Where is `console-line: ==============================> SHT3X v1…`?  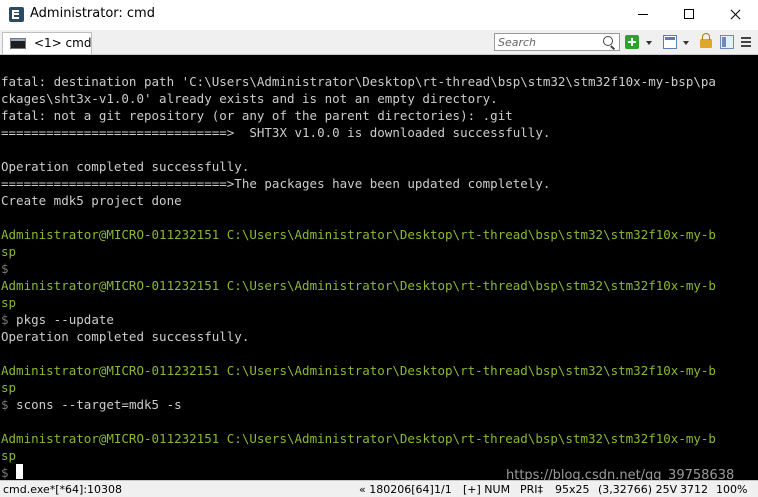 console-line: ==============================> SHT3X v1… is located at coordinates (358, 132).